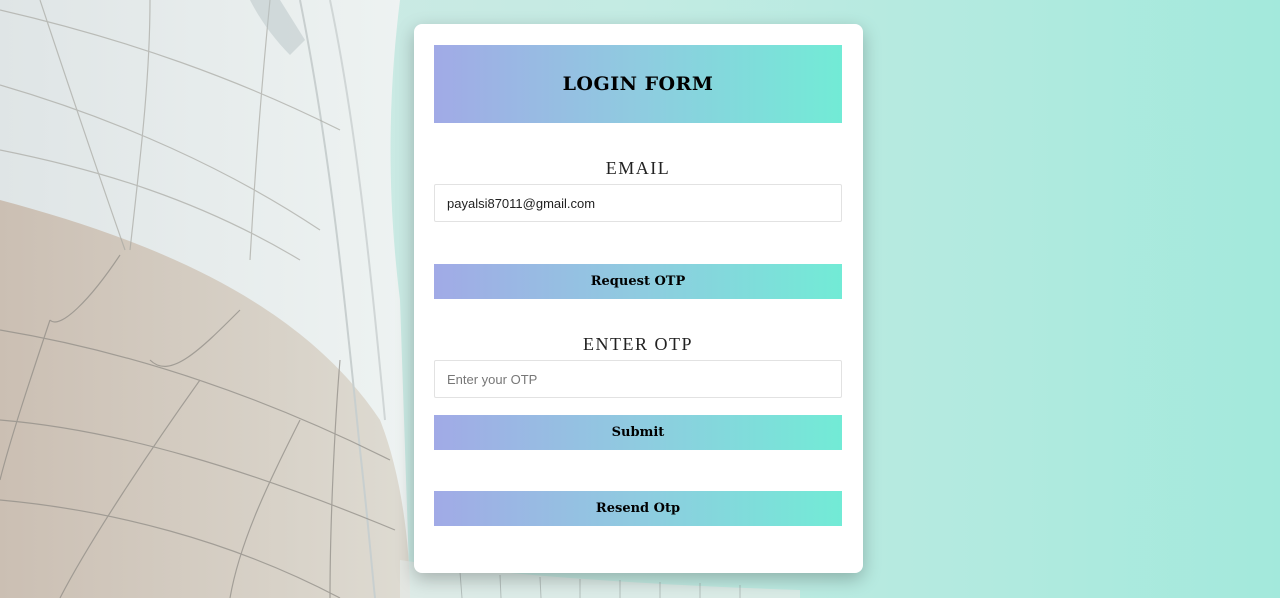  Describe the element at coordinates (638, 168) in the screenshot. I see `email-label: EMAIL` at that location.